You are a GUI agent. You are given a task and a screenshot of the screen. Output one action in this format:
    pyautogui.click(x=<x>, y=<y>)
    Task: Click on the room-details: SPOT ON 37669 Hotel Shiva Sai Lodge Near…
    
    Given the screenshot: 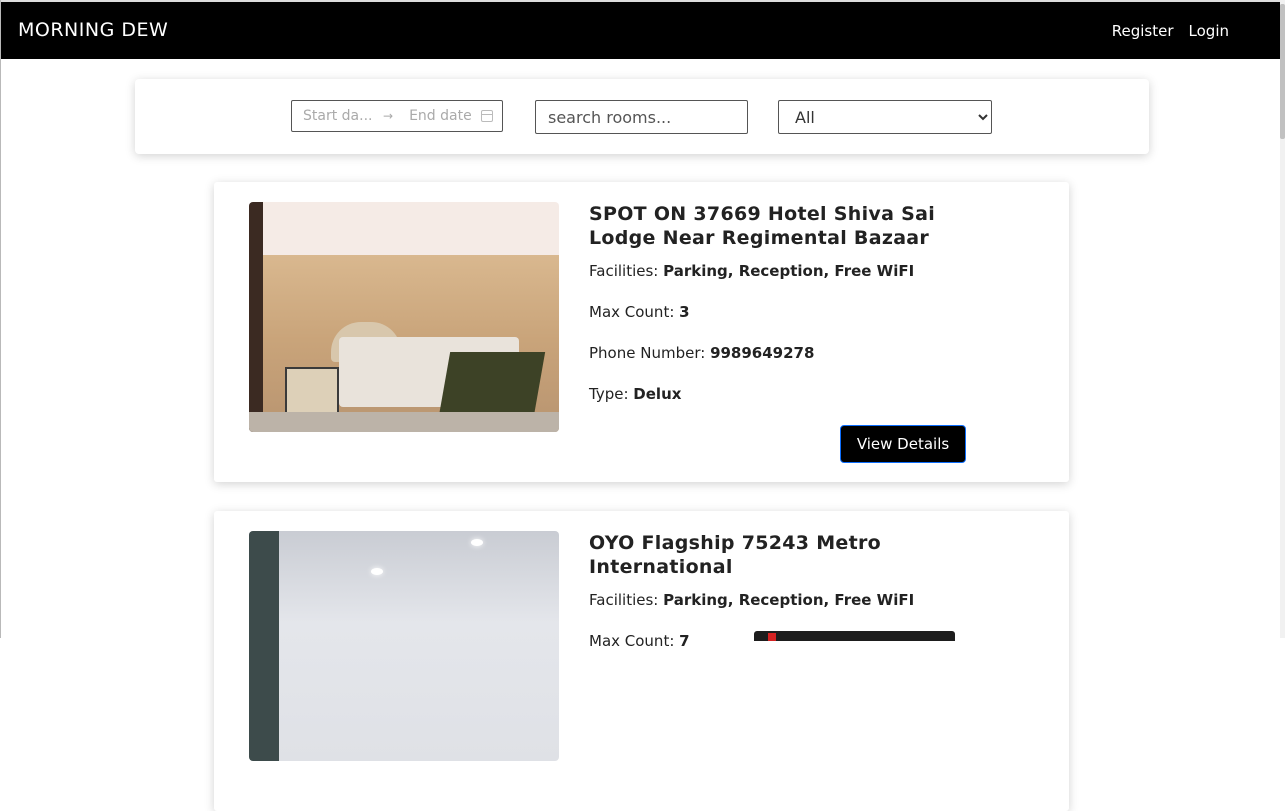 What is the action you would take?
    pyautogui.click(x=789, y=303)
    